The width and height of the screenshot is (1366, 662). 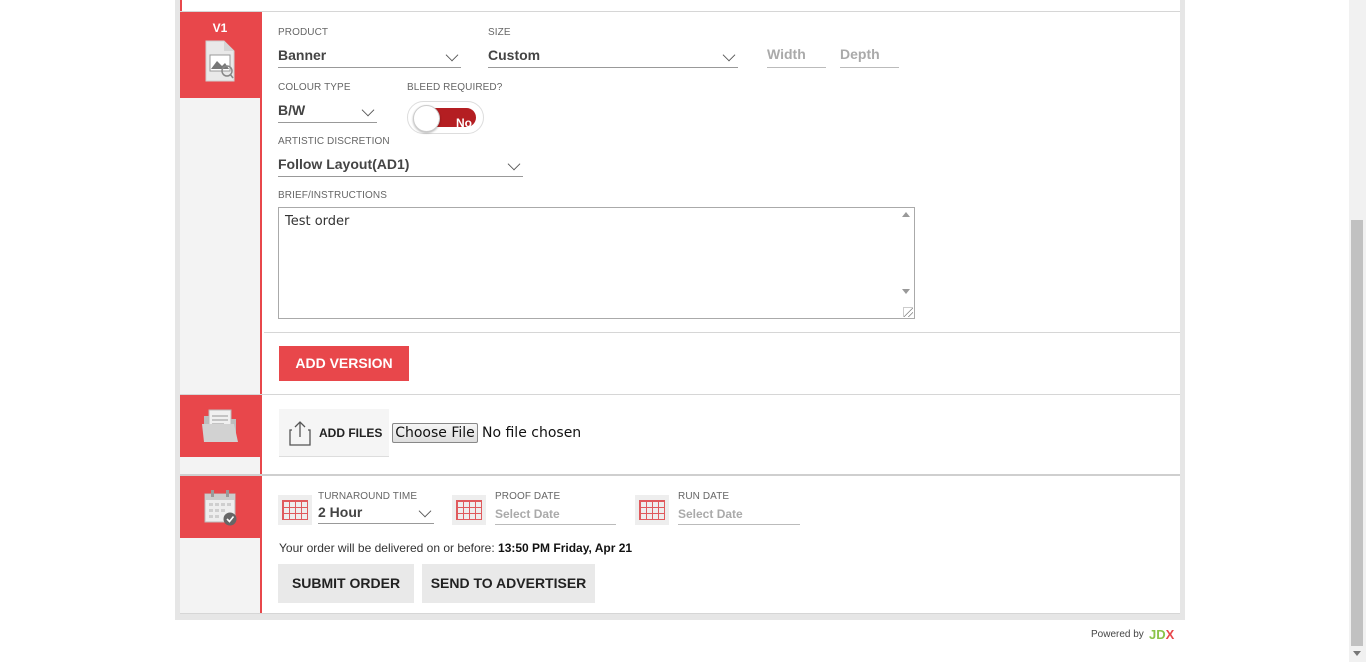 I want to click on schedule-badge, so click(x=220, y=507).